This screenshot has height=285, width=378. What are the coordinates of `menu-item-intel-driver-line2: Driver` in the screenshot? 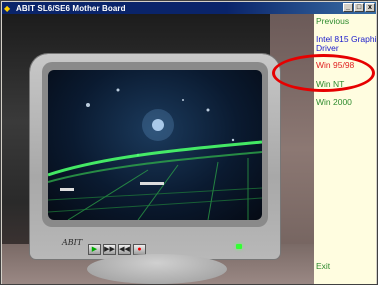 It's located at (327, 48).